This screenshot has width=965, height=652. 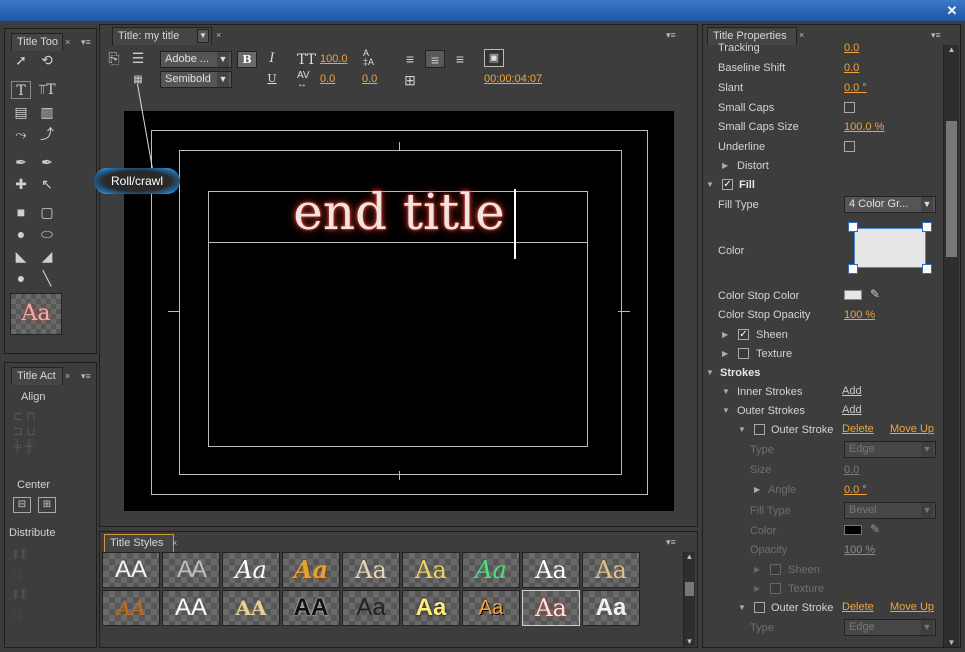 What do you see at coordinates (138, 58) in the screenshot?
I see `roll-crawl-icon: ☰` at bounding box center [138, 58].